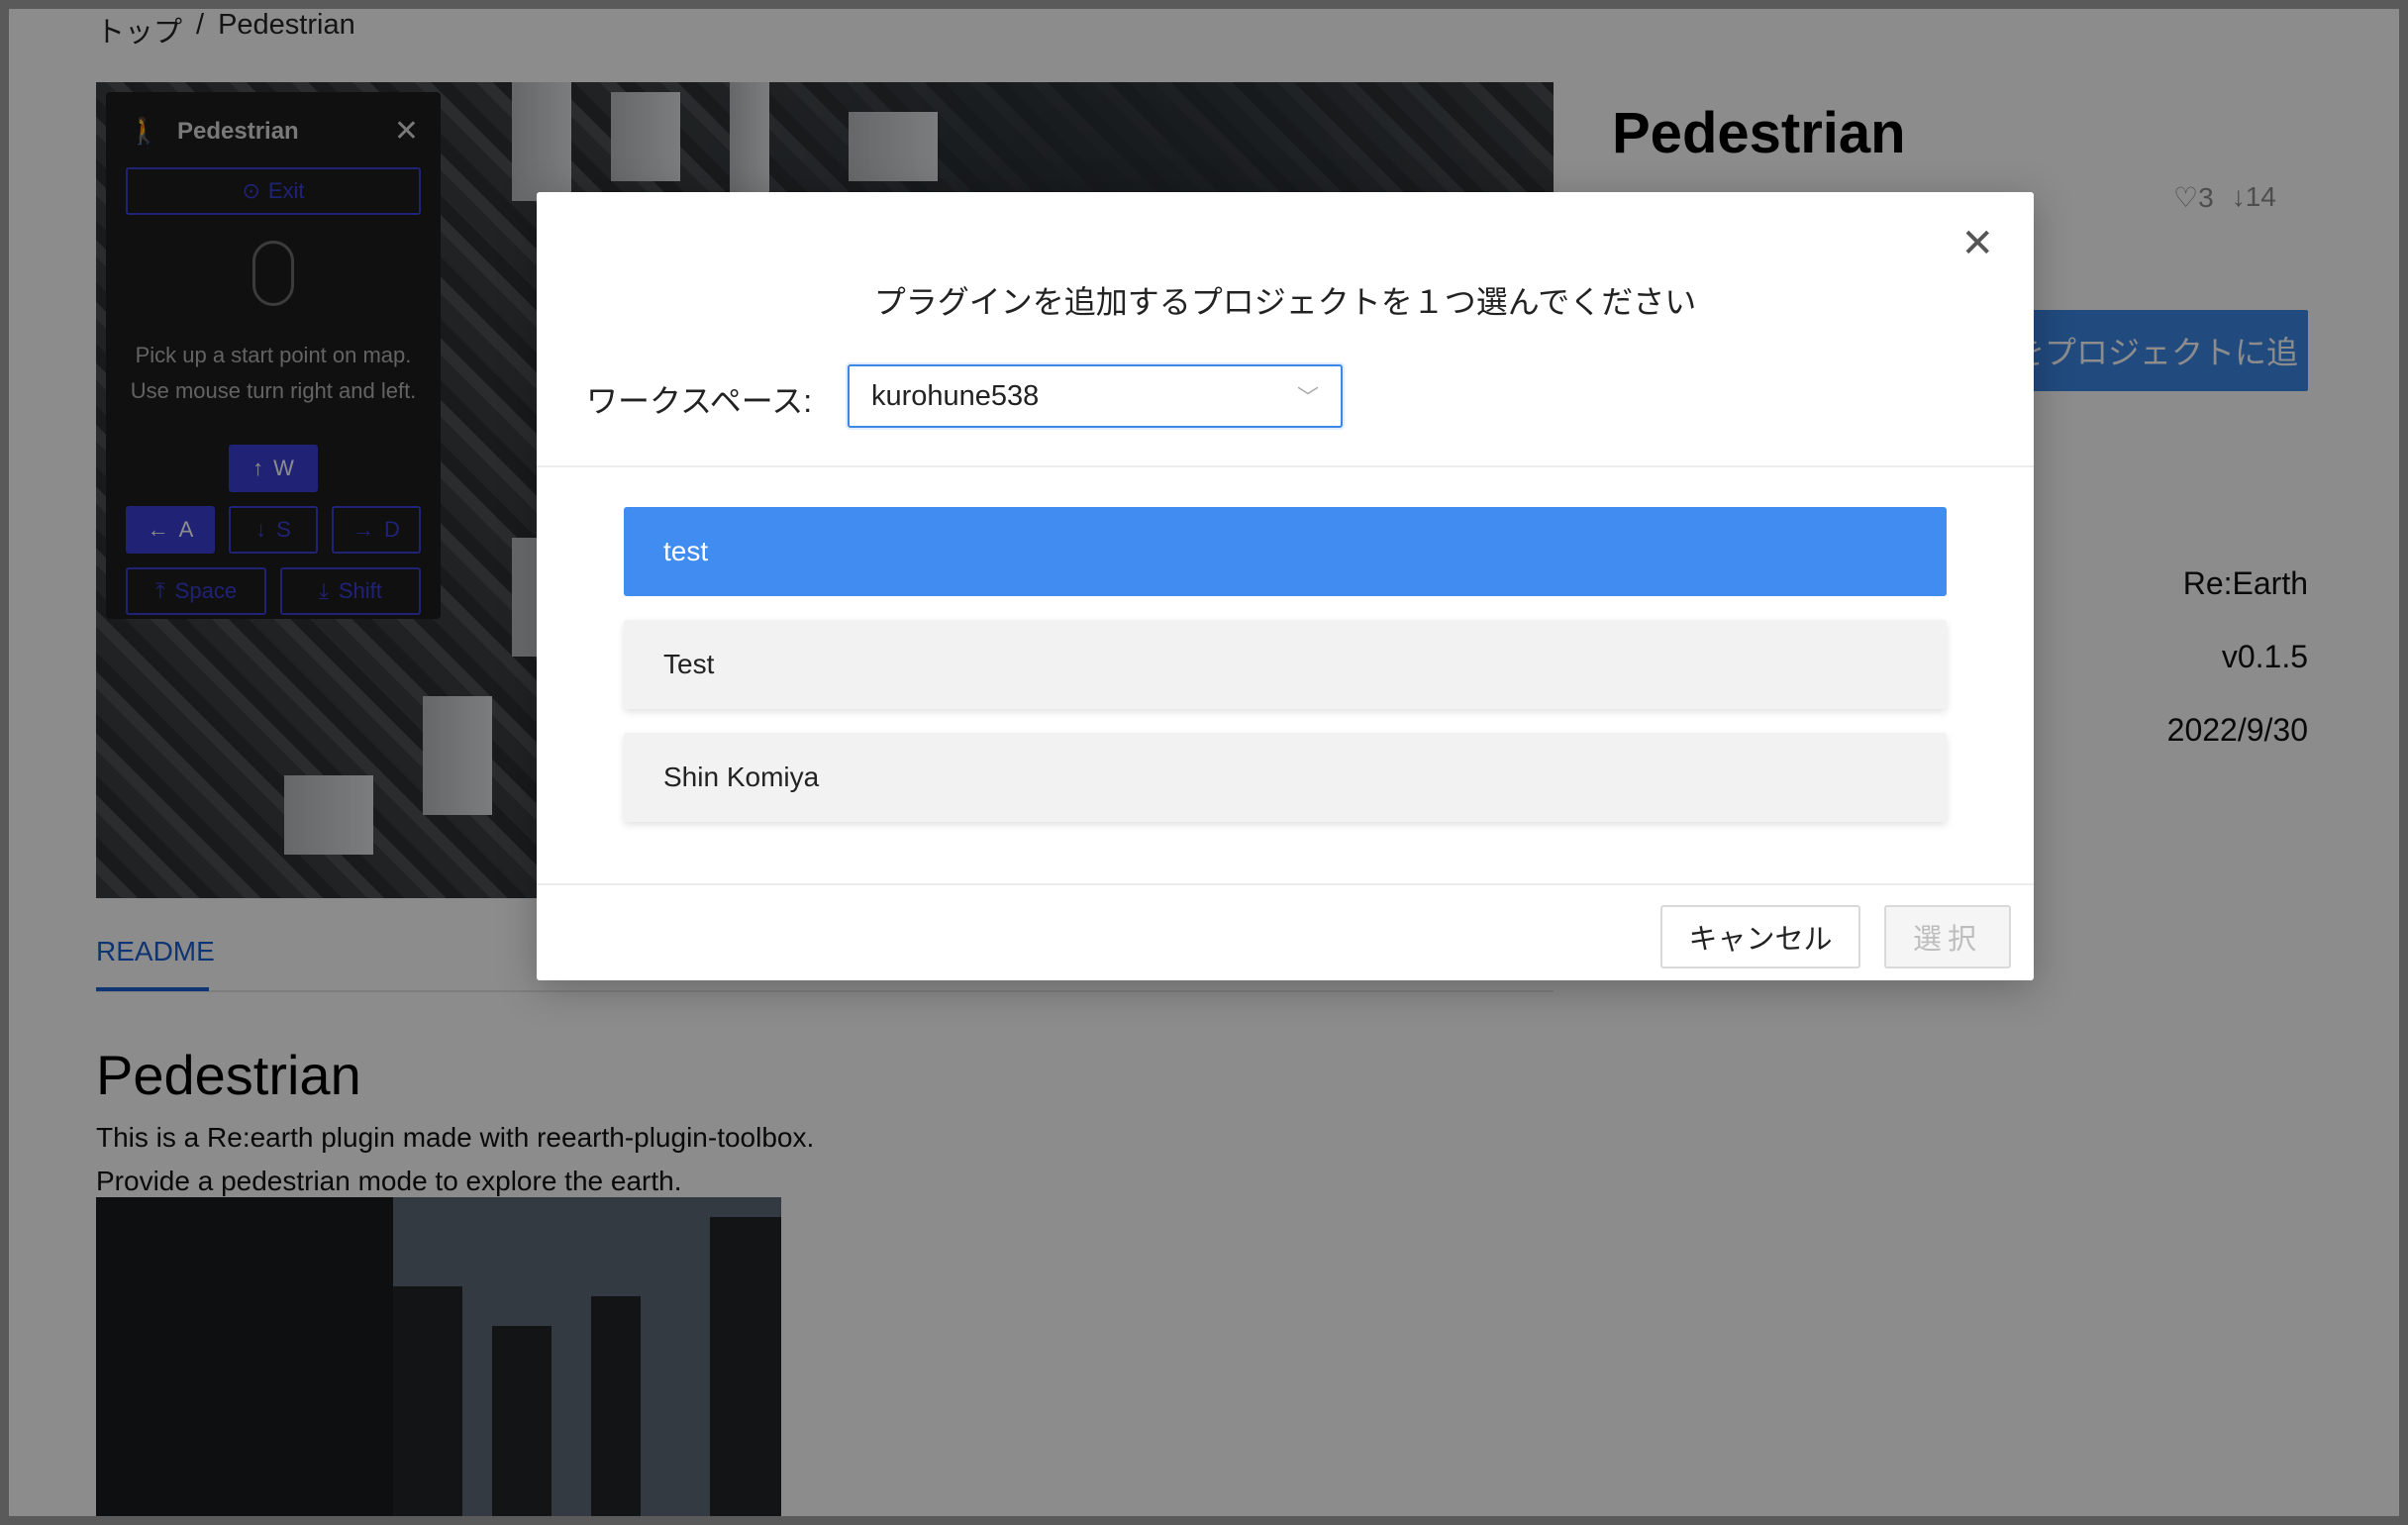  I want to click on close-icon: ✕, so click(1977, 244).